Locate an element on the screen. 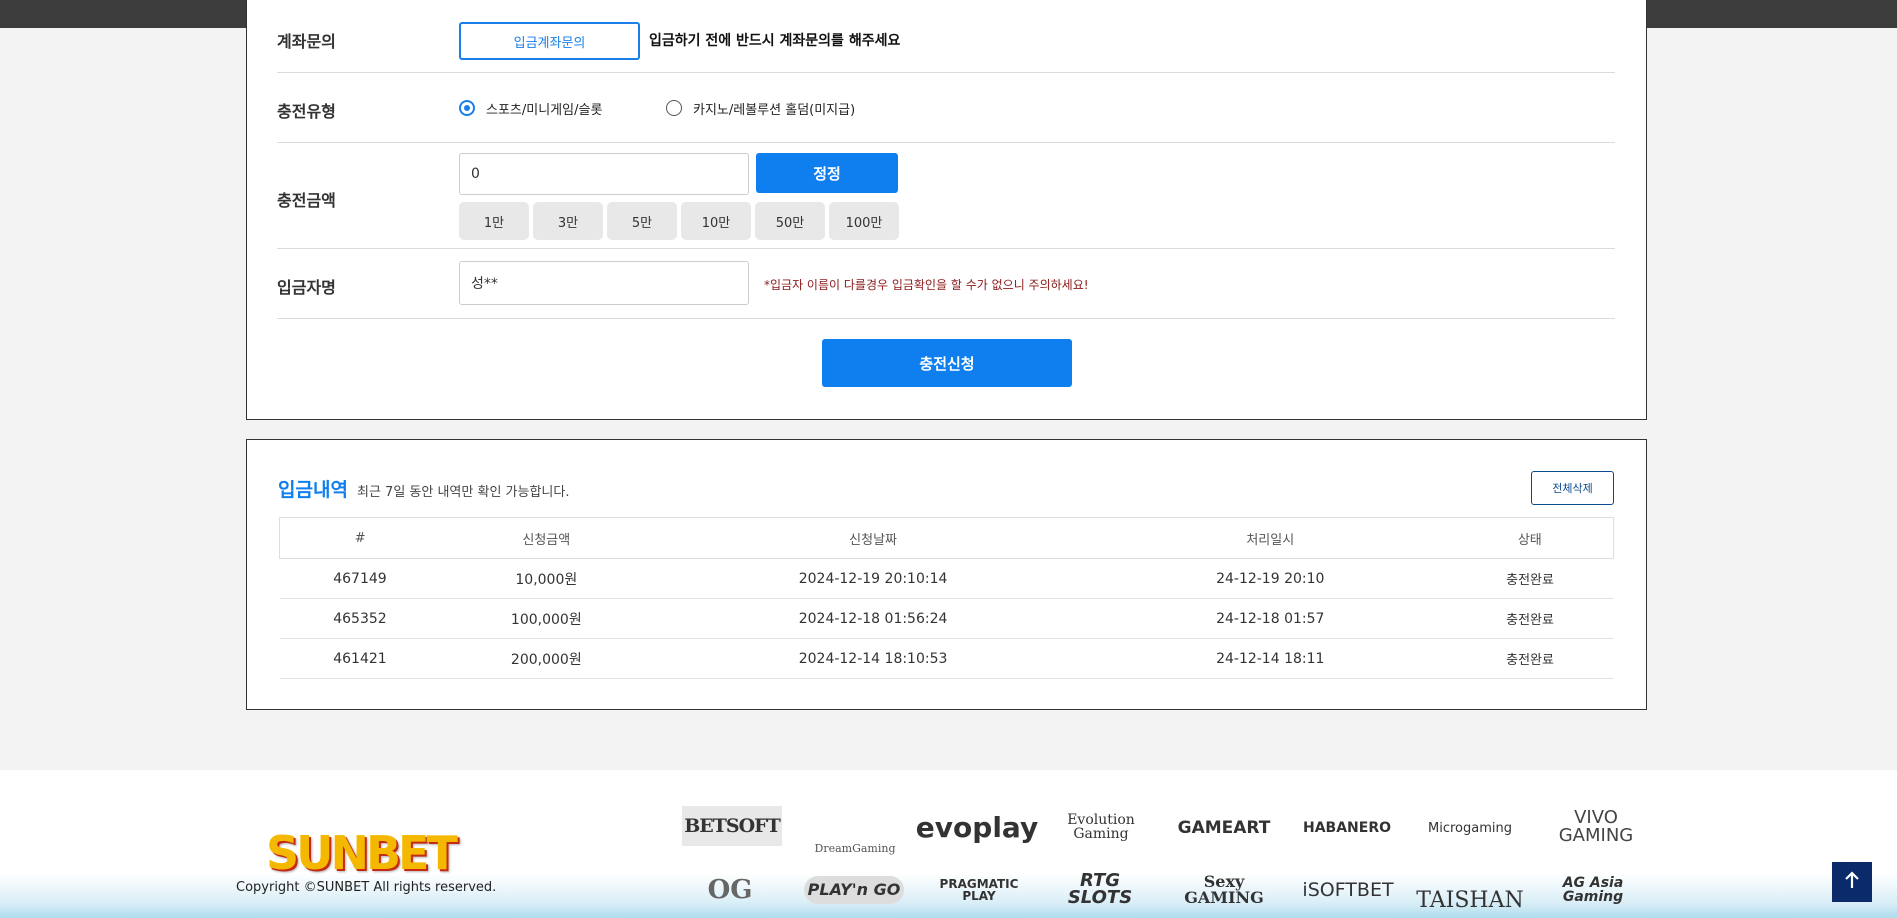  provider-logo-habanero: HABANERO is located at coordinates (1347, 828).